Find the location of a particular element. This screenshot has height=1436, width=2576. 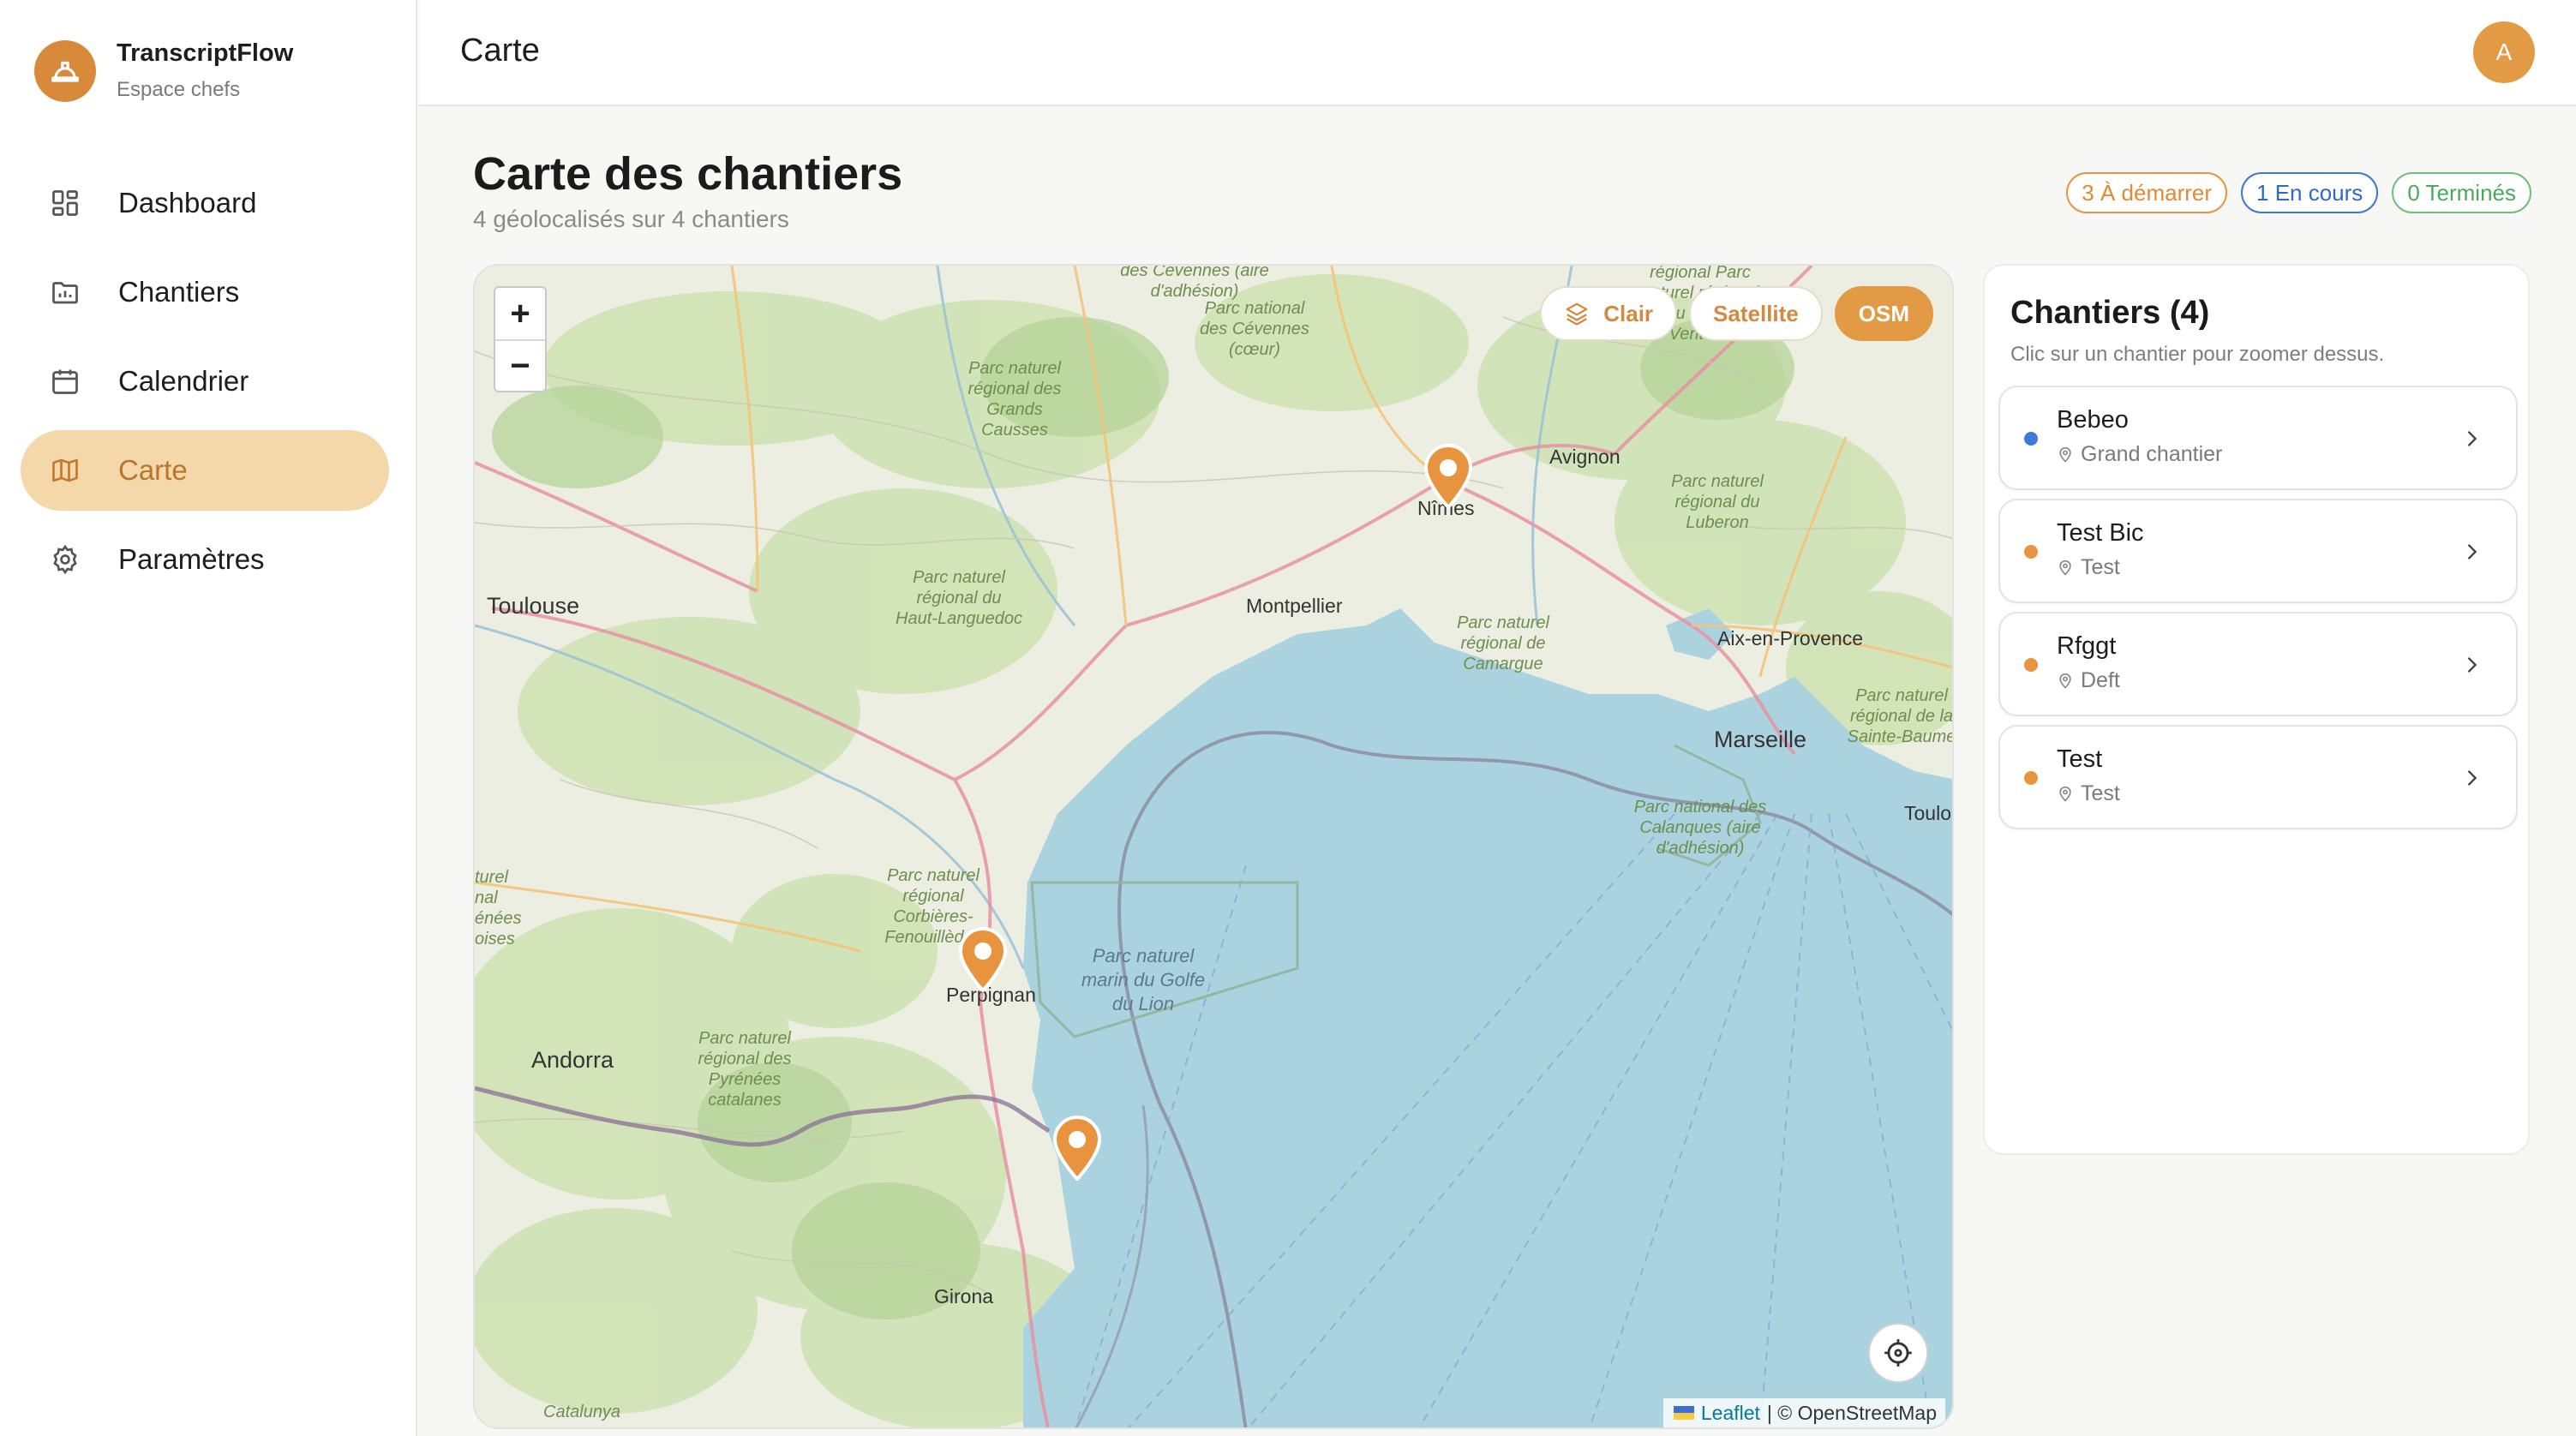

map-attribution: Leaflet | © OpenStreetMap is located at coordinates (1803, 1412).